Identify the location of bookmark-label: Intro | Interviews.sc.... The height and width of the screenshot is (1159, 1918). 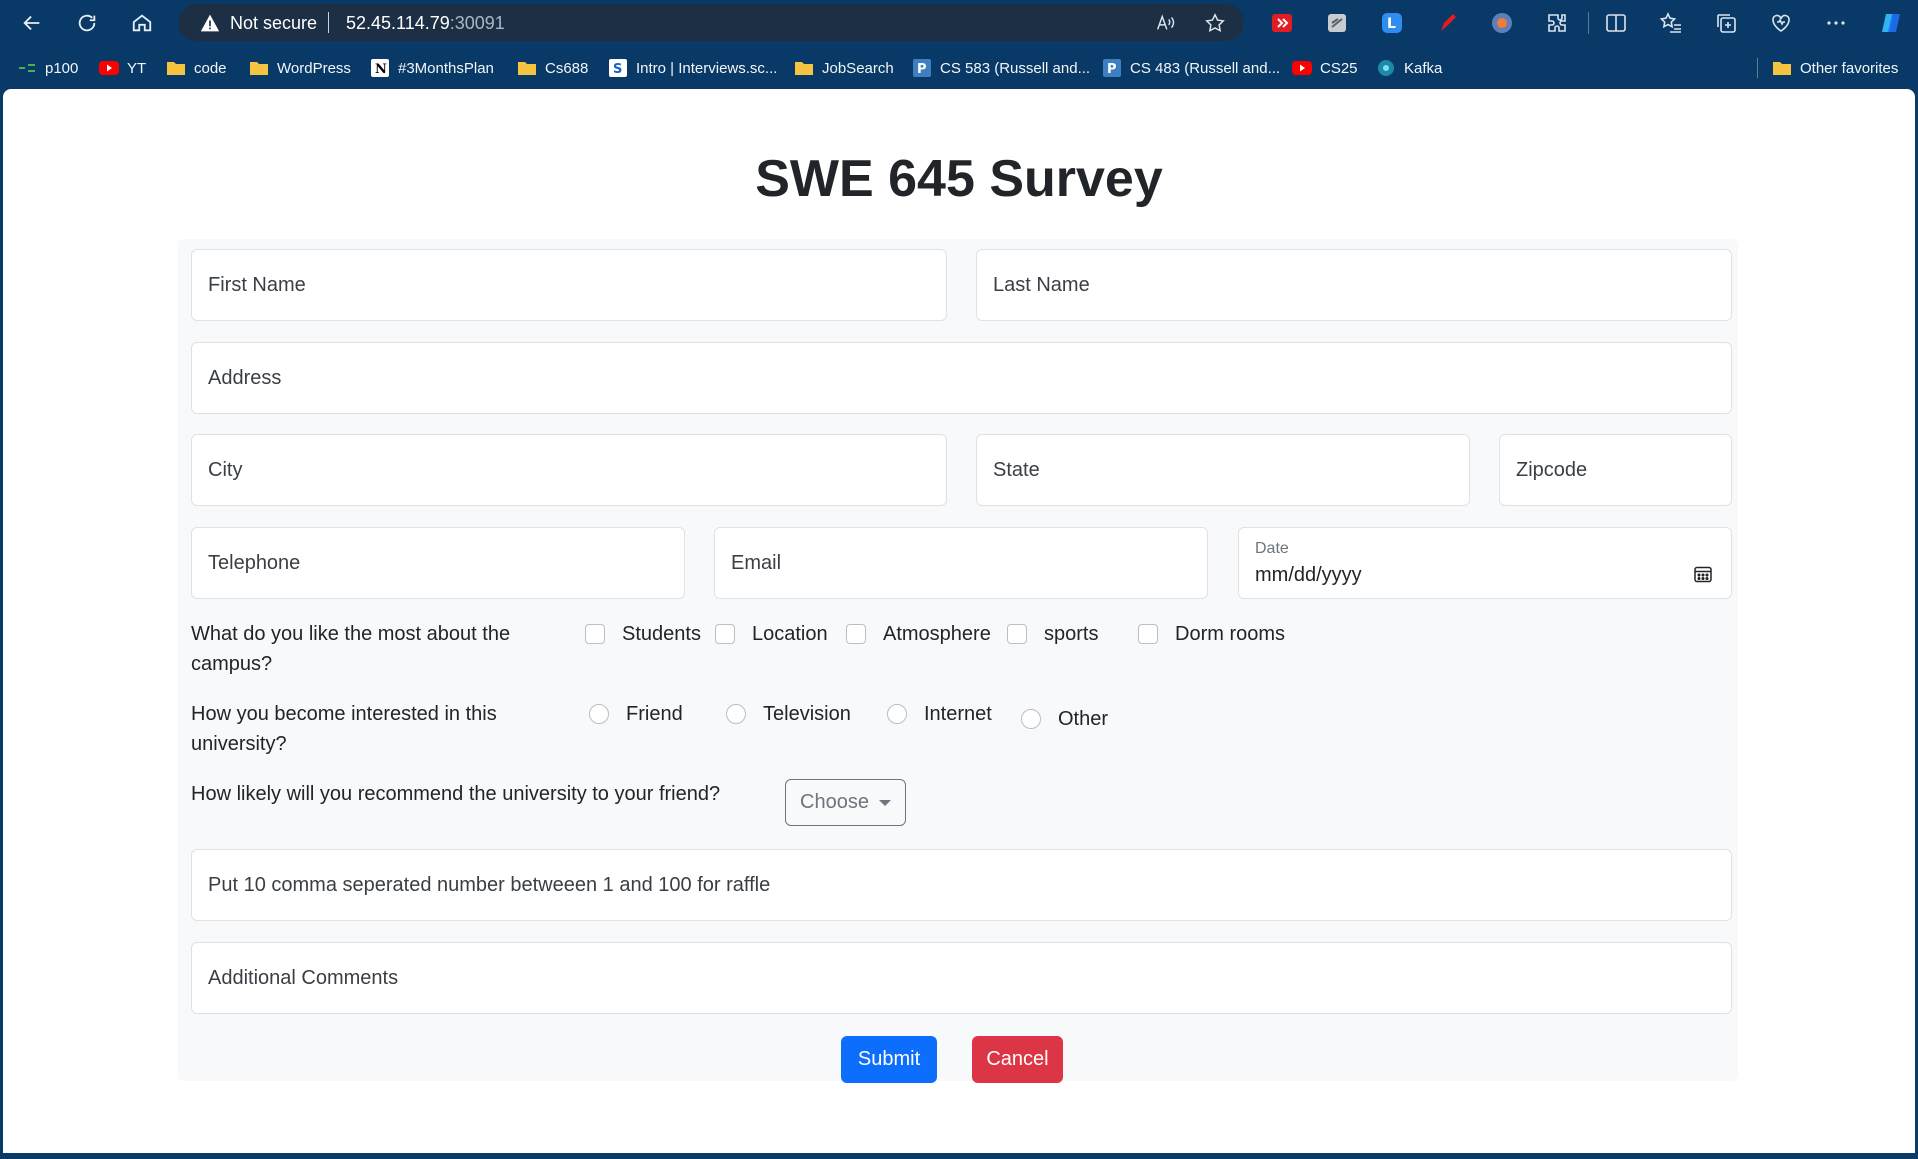
(707, 68).